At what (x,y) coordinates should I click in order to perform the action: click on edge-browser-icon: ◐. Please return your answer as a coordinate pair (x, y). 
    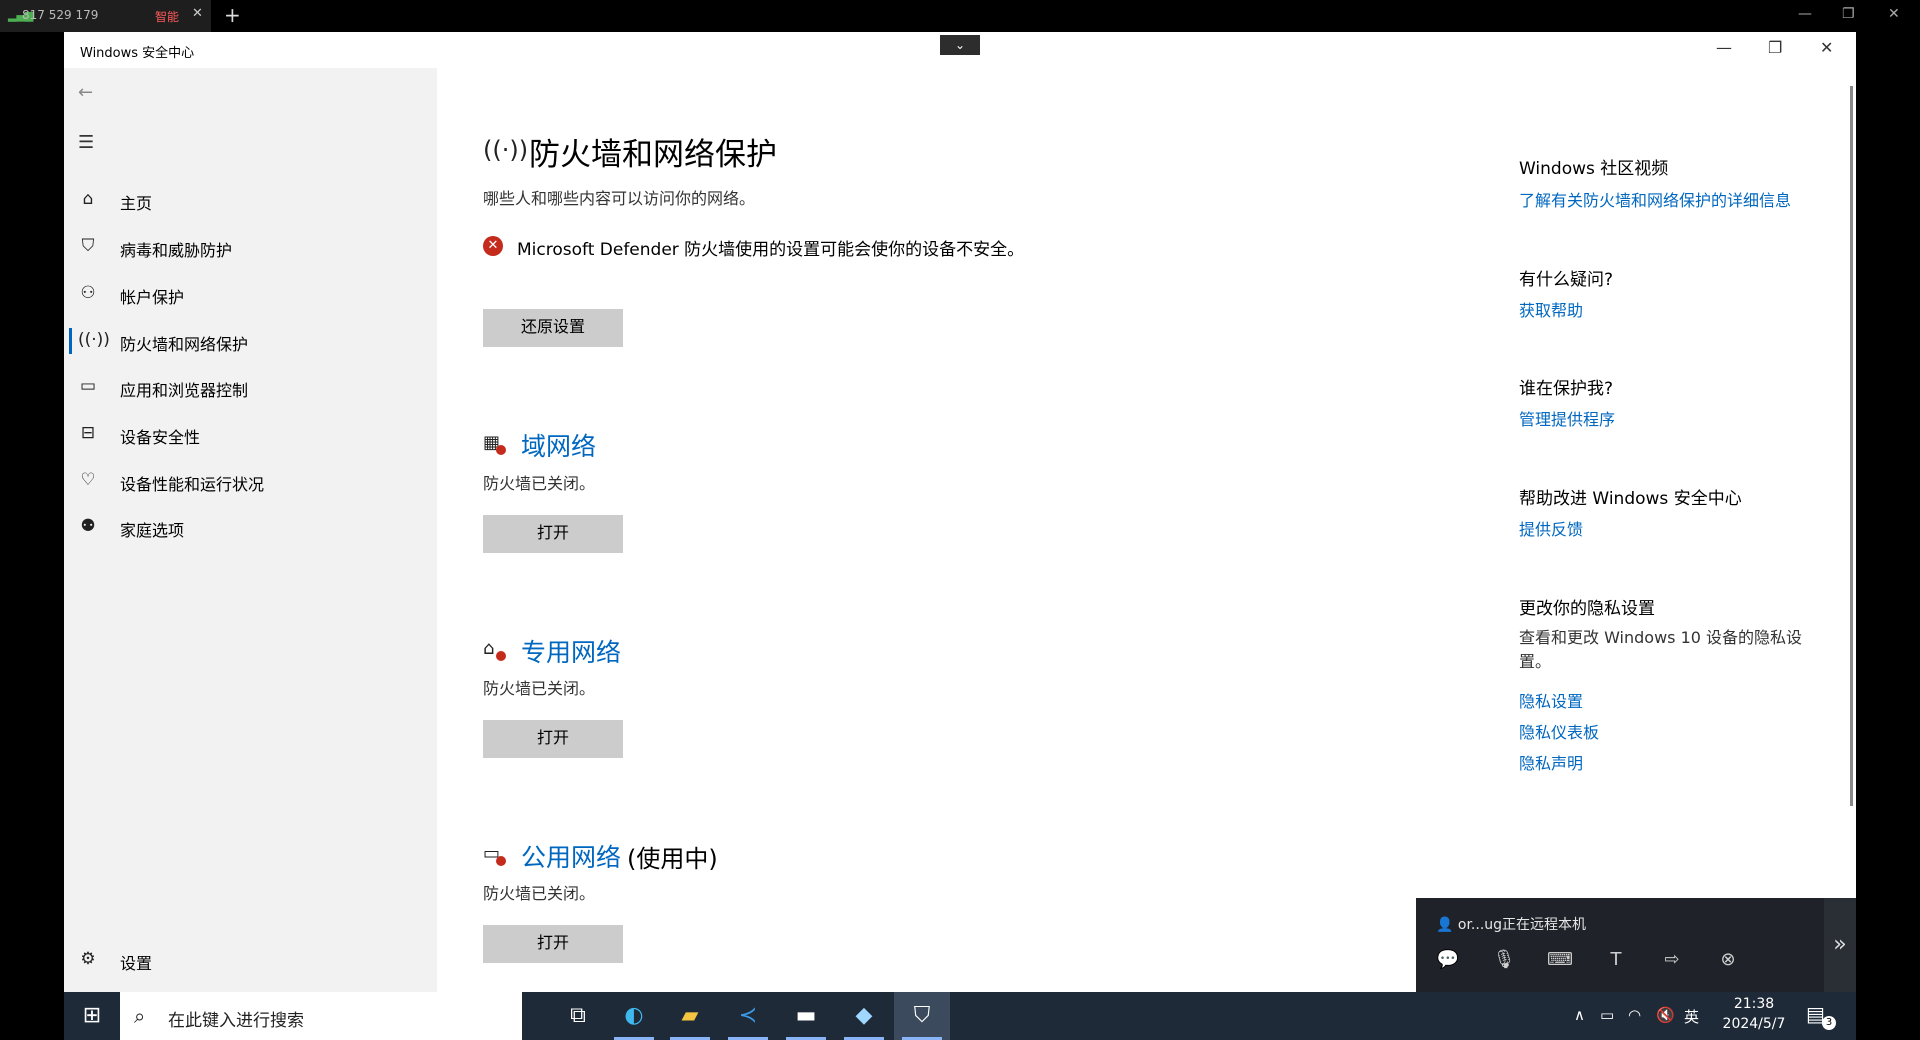
    Looking at the image, I should click on (634, 1016).